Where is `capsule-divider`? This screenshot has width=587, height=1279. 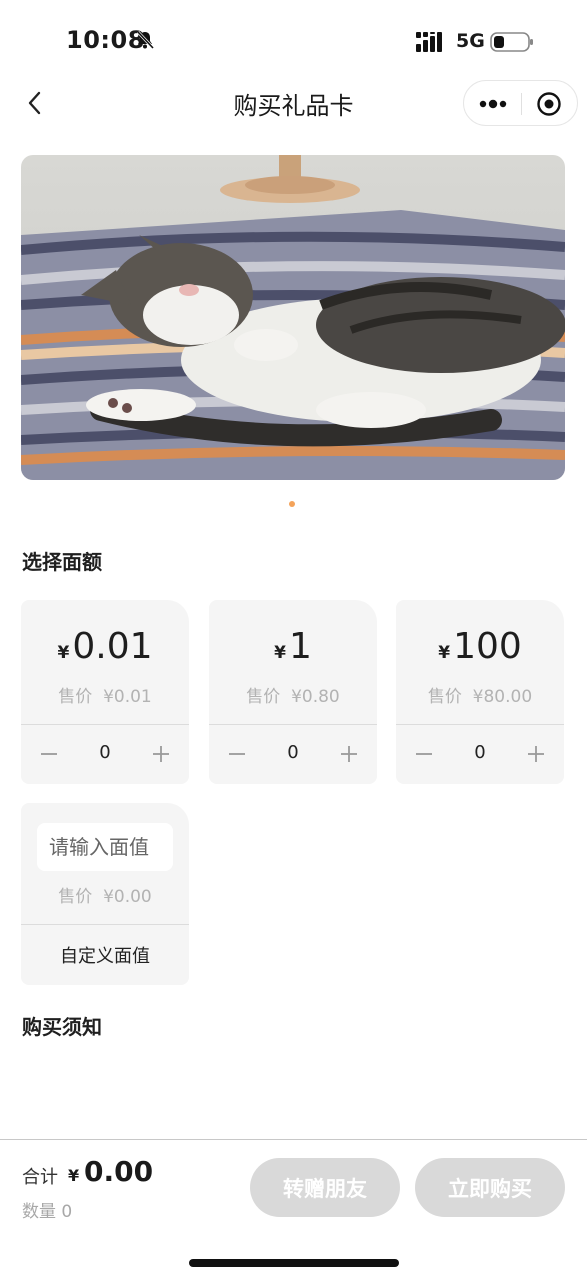
capsule-divider is located at coordinates (521, 104).